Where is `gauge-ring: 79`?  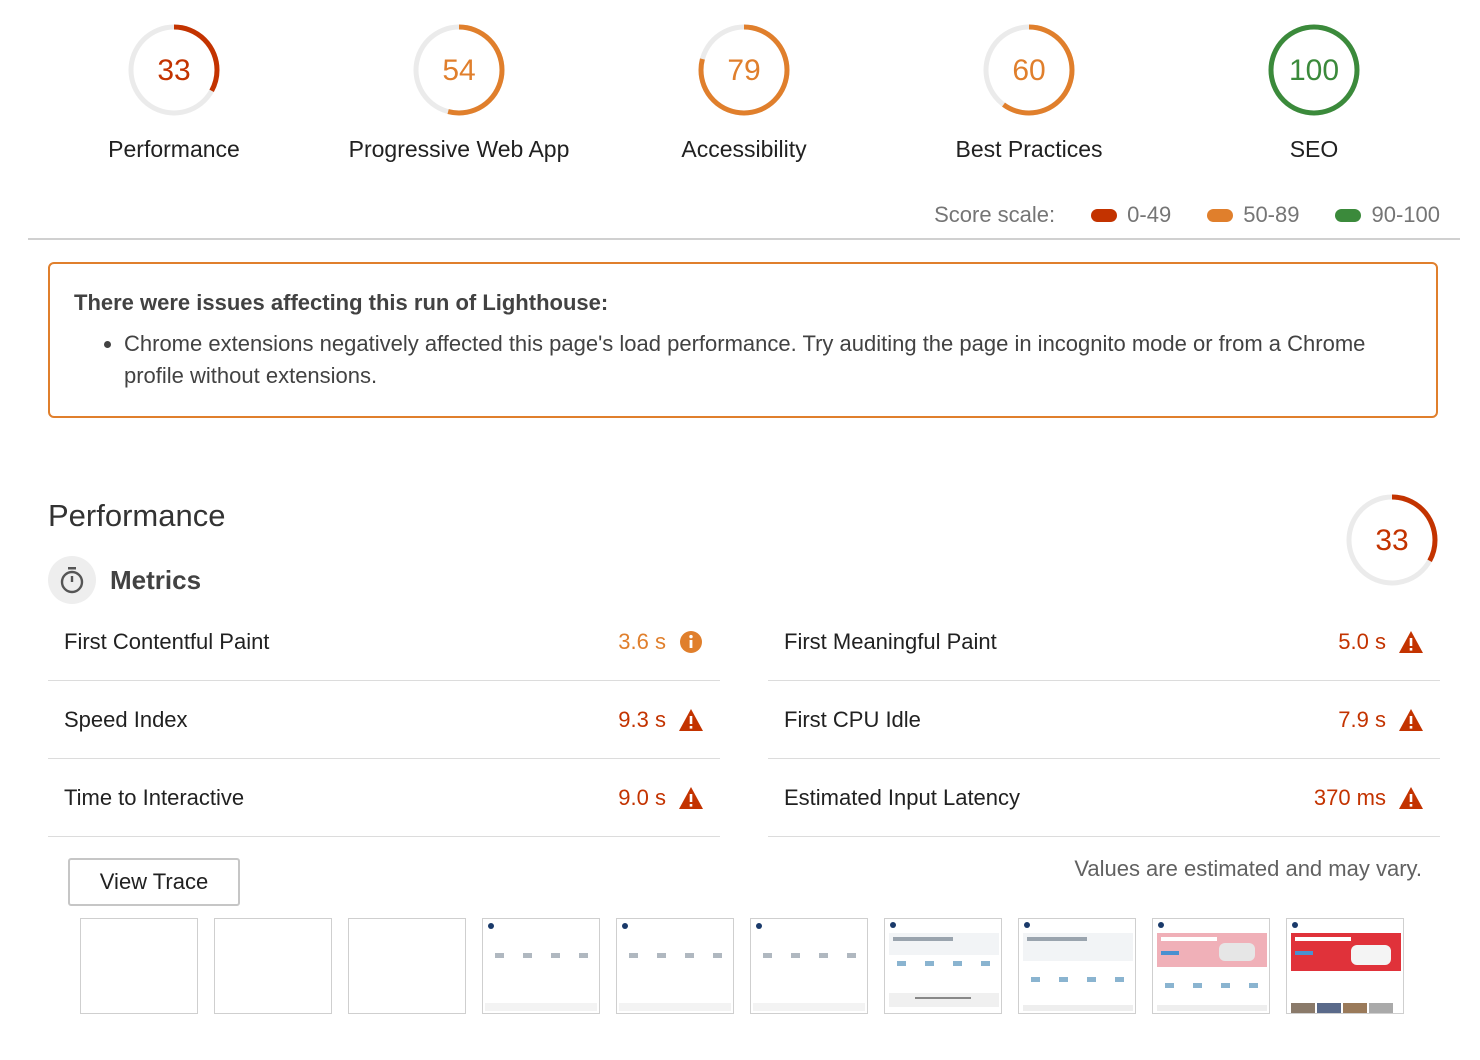 gauge-ring: 79 is located at coordinates (744, 70).